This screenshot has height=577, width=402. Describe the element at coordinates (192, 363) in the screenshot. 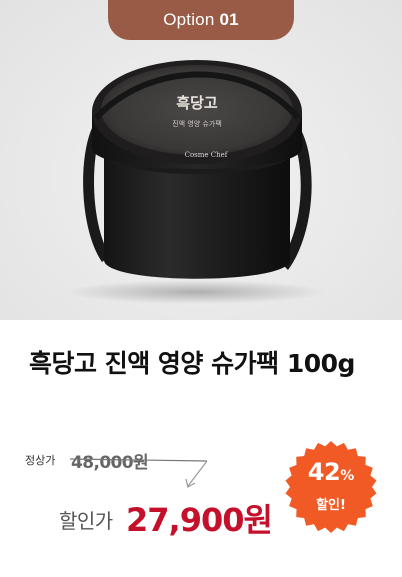

I see `product-title: 흑당고 진액 영양 슈가팩 100g` at that location.